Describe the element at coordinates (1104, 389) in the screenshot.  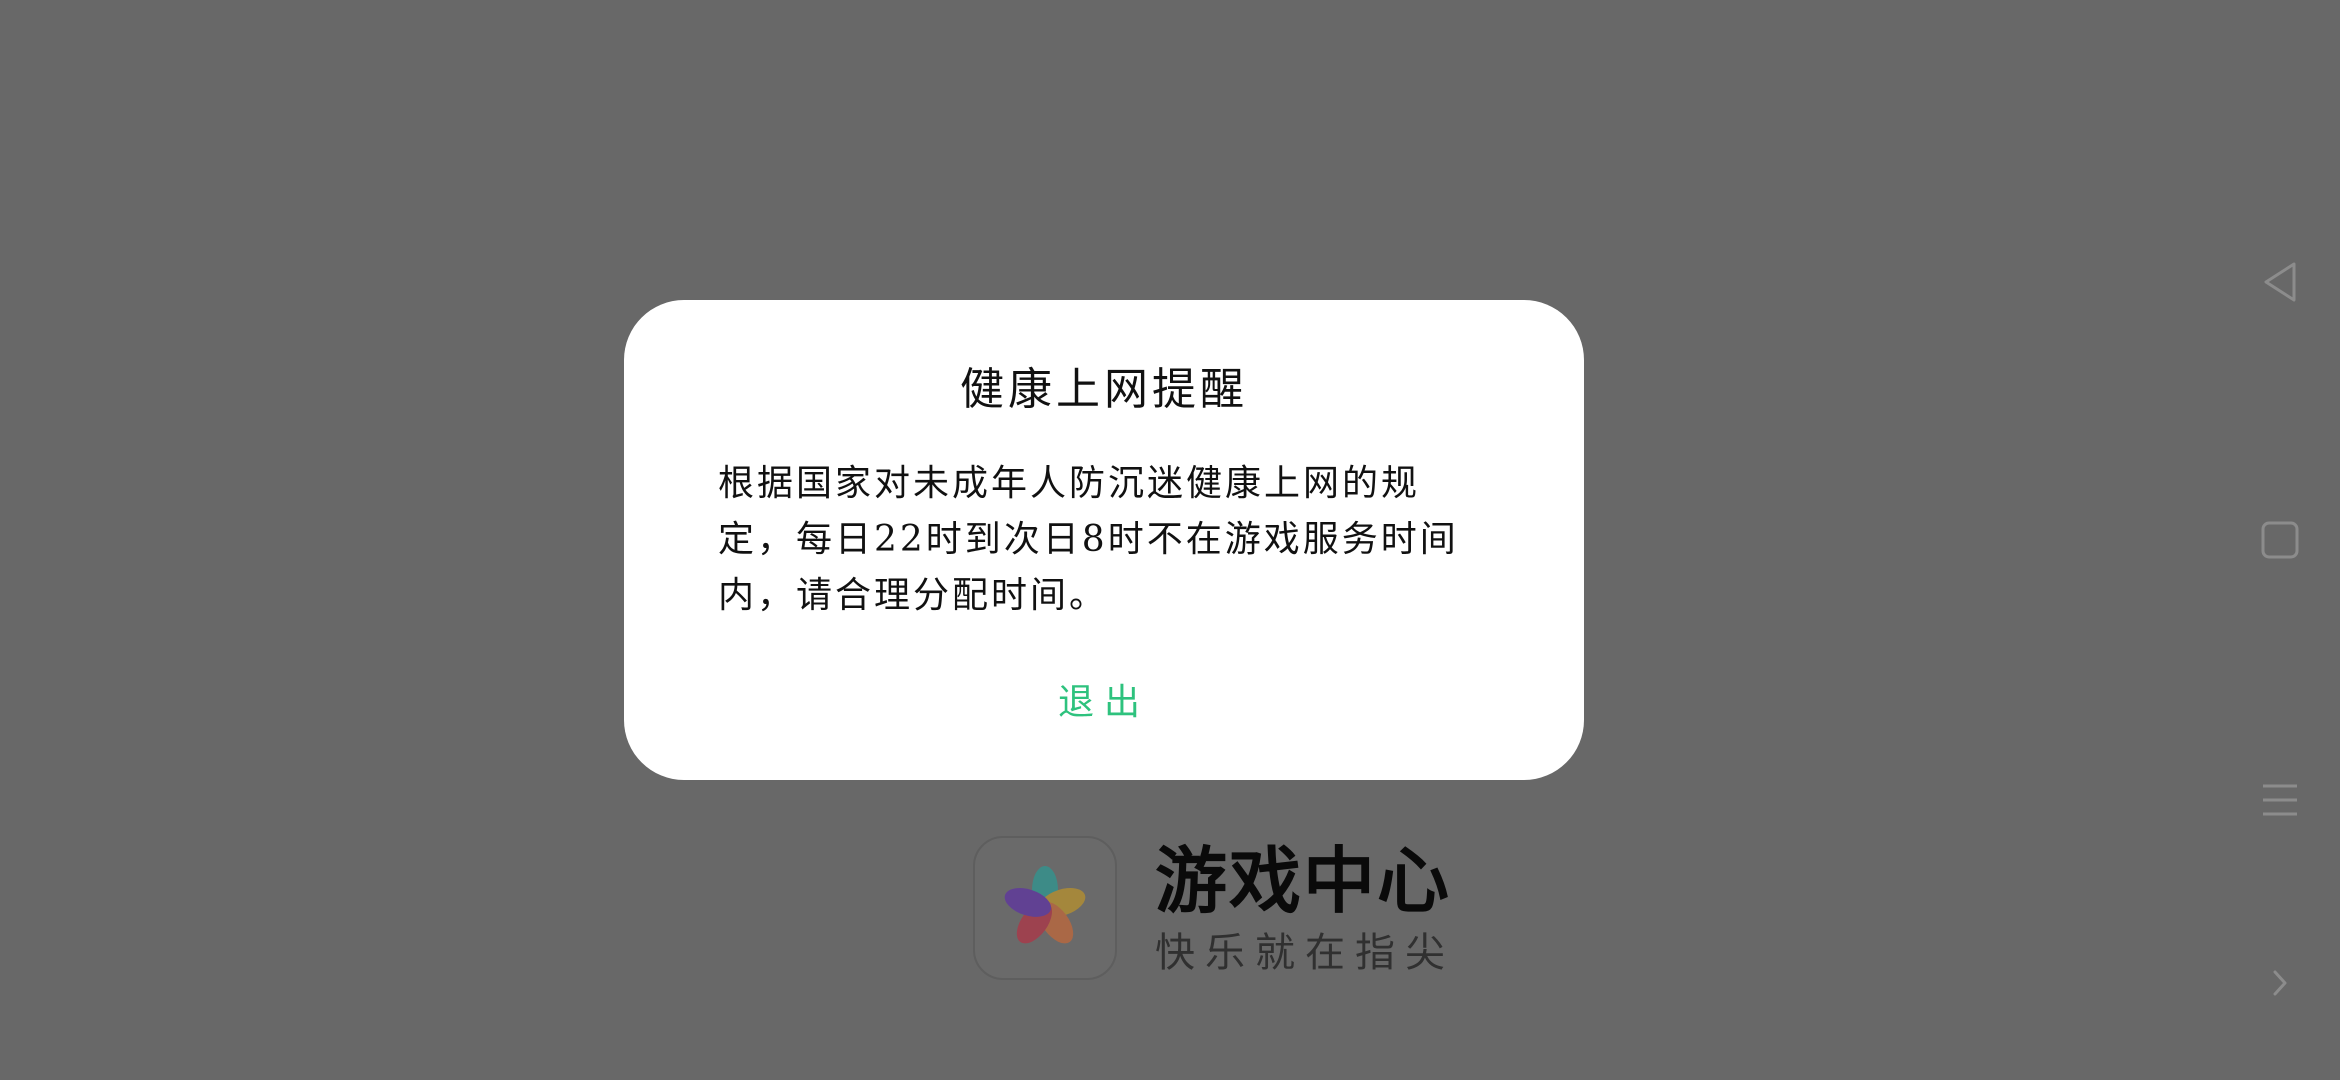
I see `dialog-title: 健康上网提醒` at that location.